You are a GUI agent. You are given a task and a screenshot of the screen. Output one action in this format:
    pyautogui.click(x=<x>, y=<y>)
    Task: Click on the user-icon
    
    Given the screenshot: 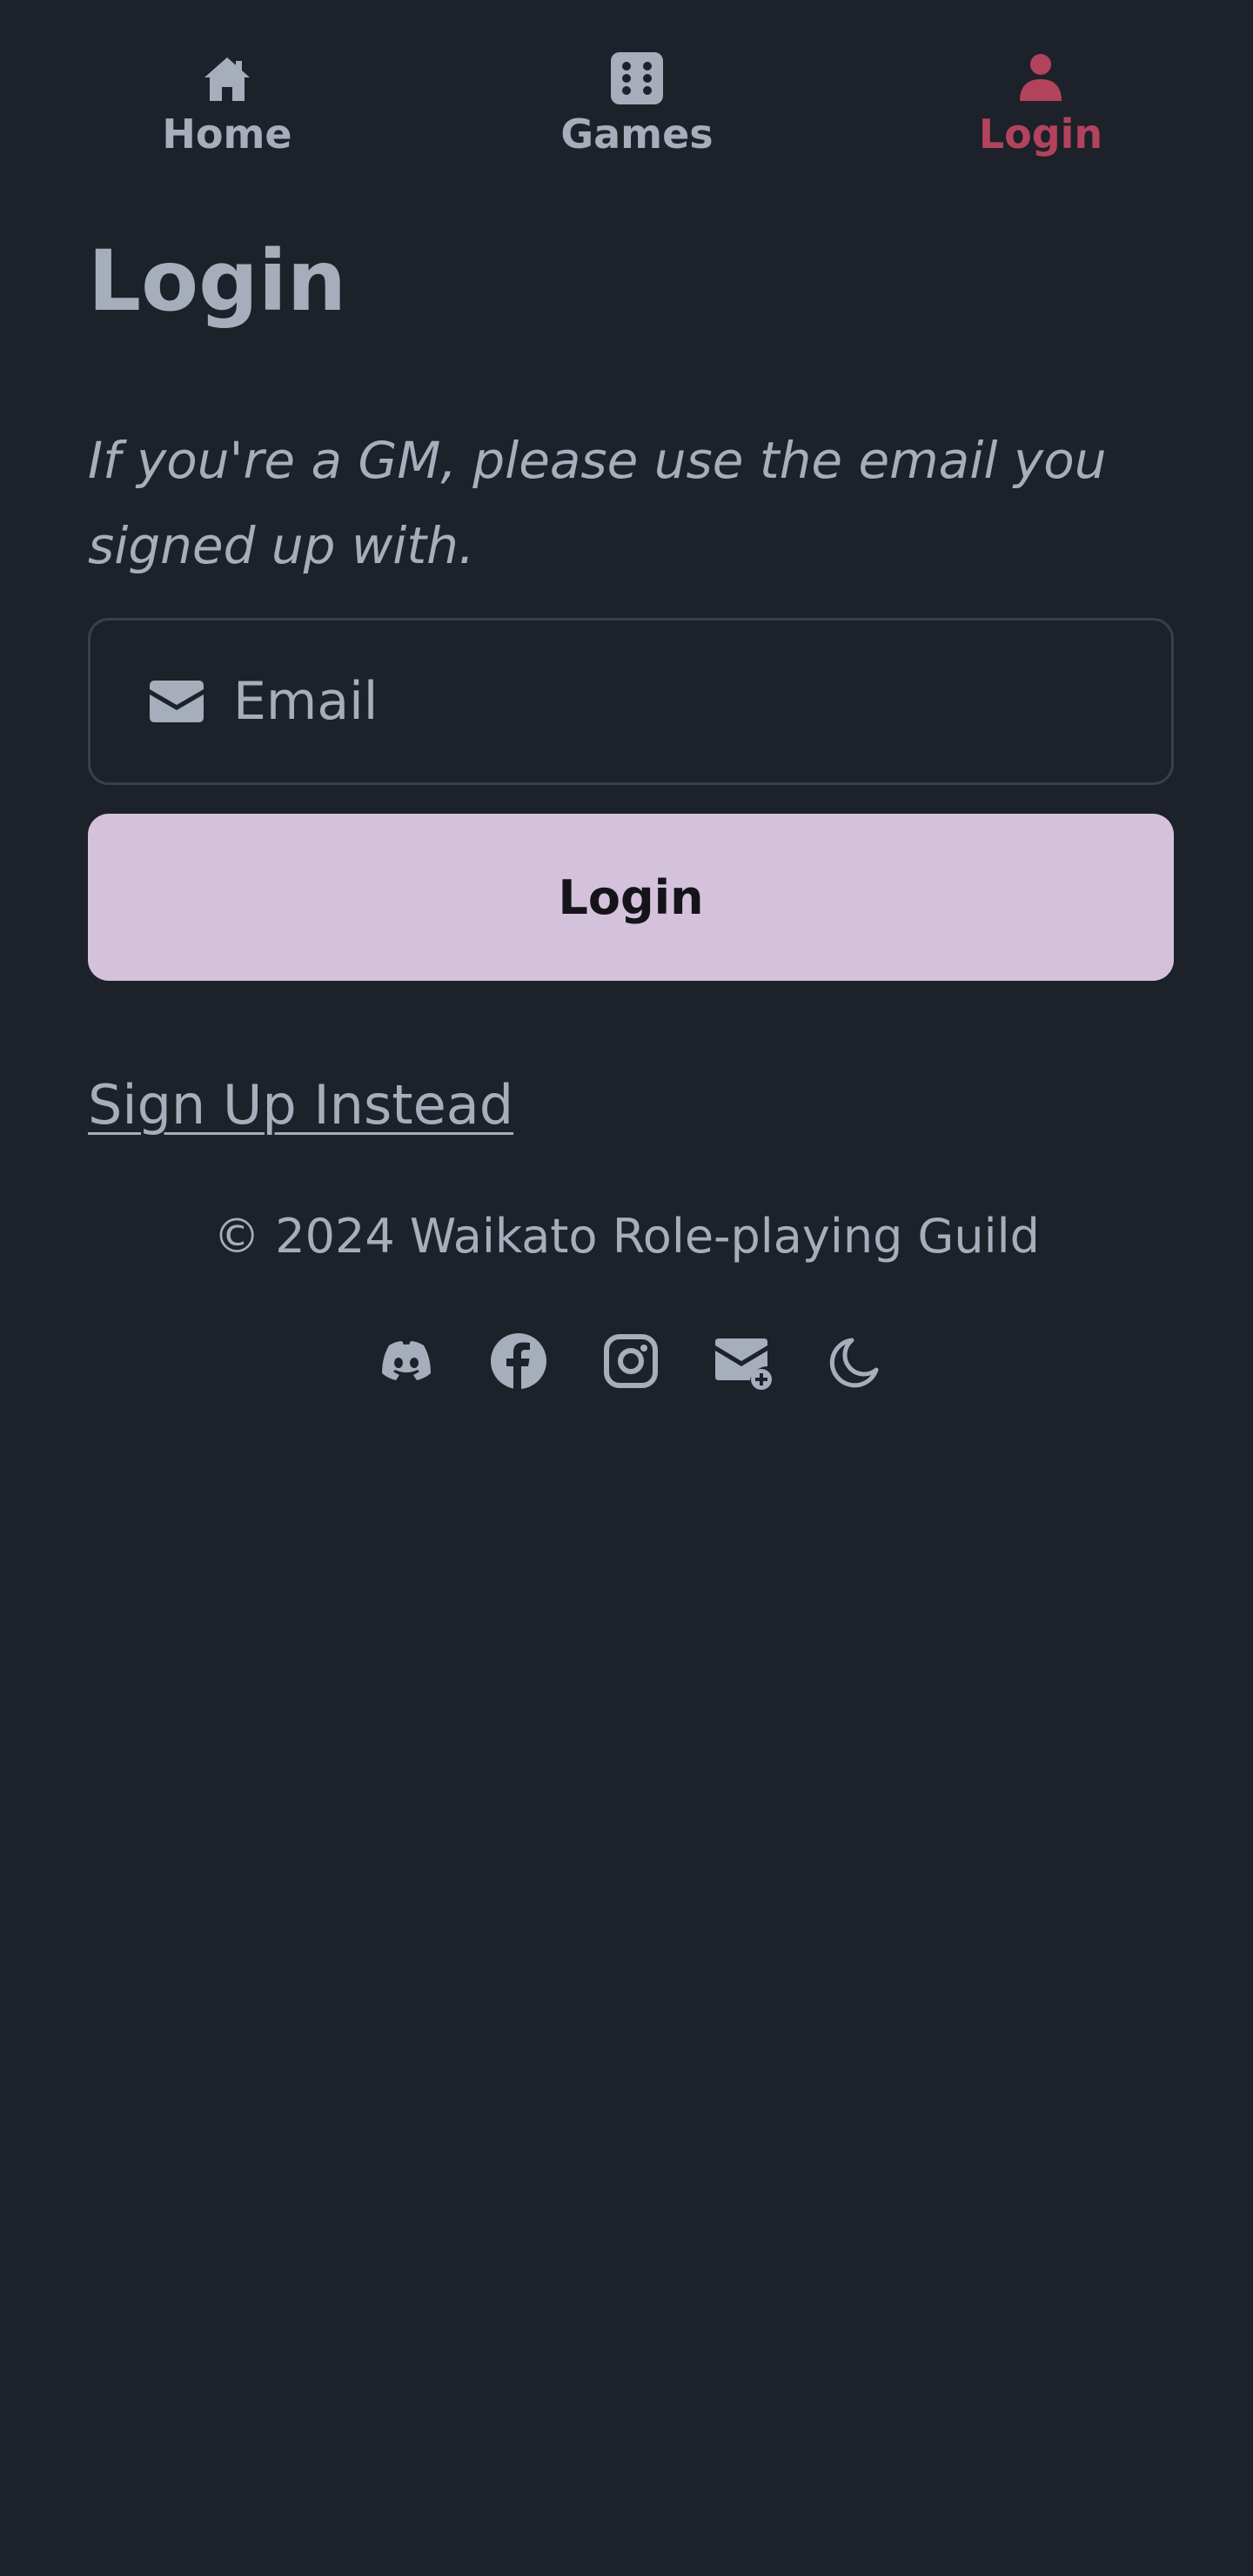 What is the action you would take?
    pyautogui.click(x=1041, y=77)
    